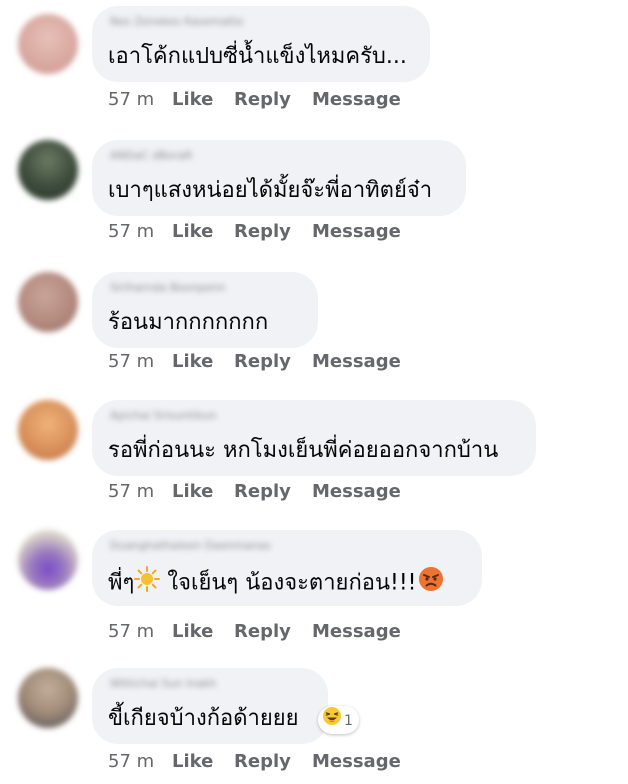 The width and height of the screenshot is (628, 784). Describe the element at coordinates (151, 156) in the screenshot. I see `comment-author: ANDaC dBoraR` at that location.